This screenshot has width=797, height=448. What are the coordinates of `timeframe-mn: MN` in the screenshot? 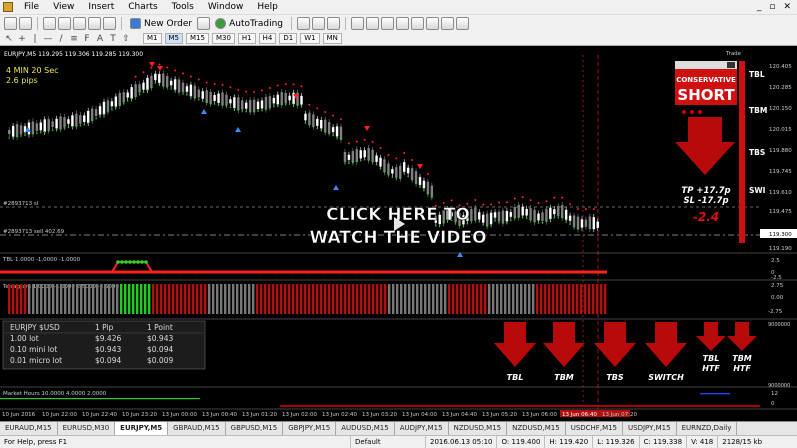 It's located at (332, 38).